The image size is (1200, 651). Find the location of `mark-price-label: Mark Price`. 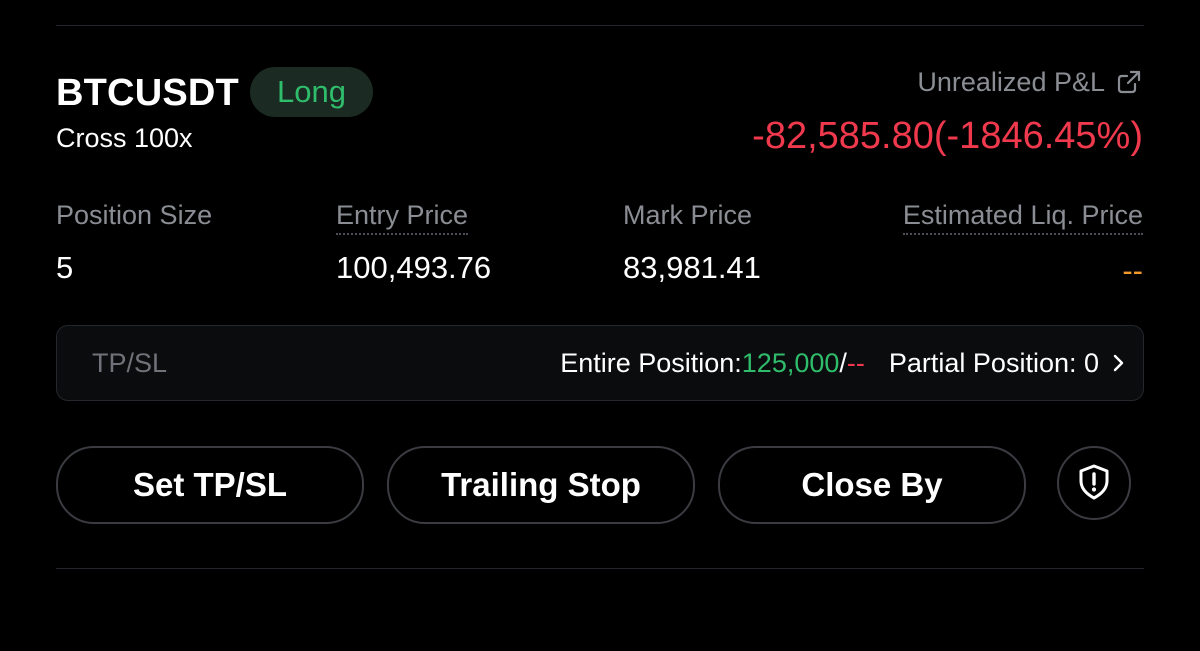

mark-price-label: Mark Price is located at coordinates (688, 215).